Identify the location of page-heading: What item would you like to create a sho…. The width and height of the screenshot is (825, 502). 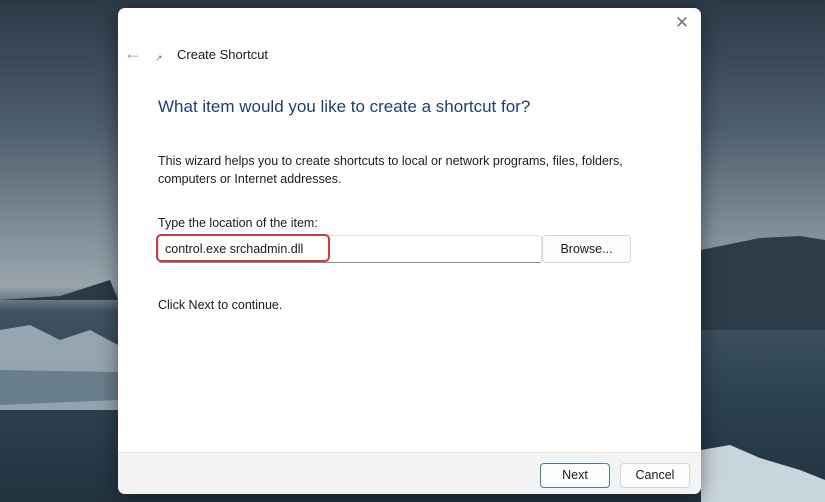
(344, 106).